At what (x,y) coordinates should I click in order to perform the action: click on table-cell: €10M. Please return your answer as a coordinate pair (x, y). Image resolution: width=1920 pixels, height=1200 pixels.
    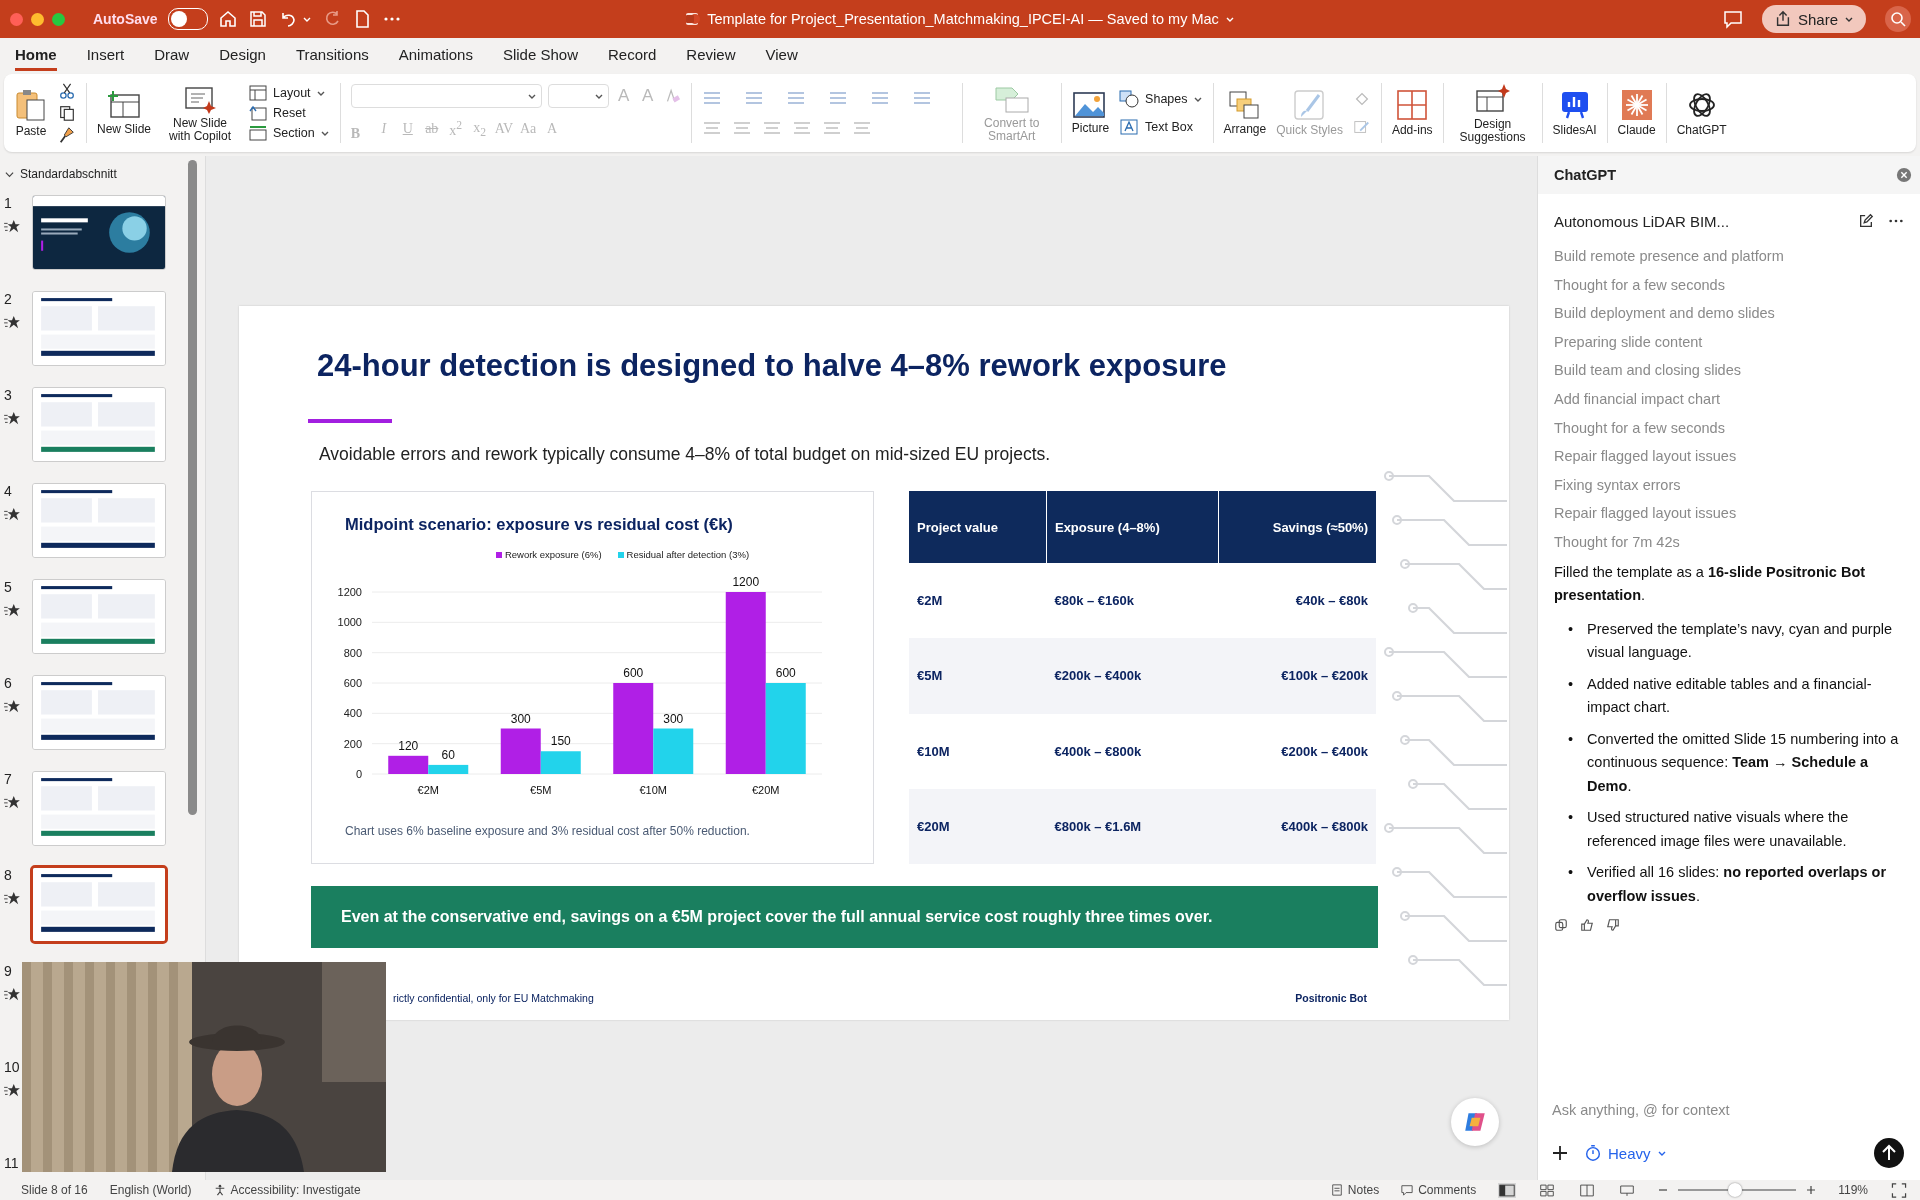
    Looking at the image, I should click on (978, 751).